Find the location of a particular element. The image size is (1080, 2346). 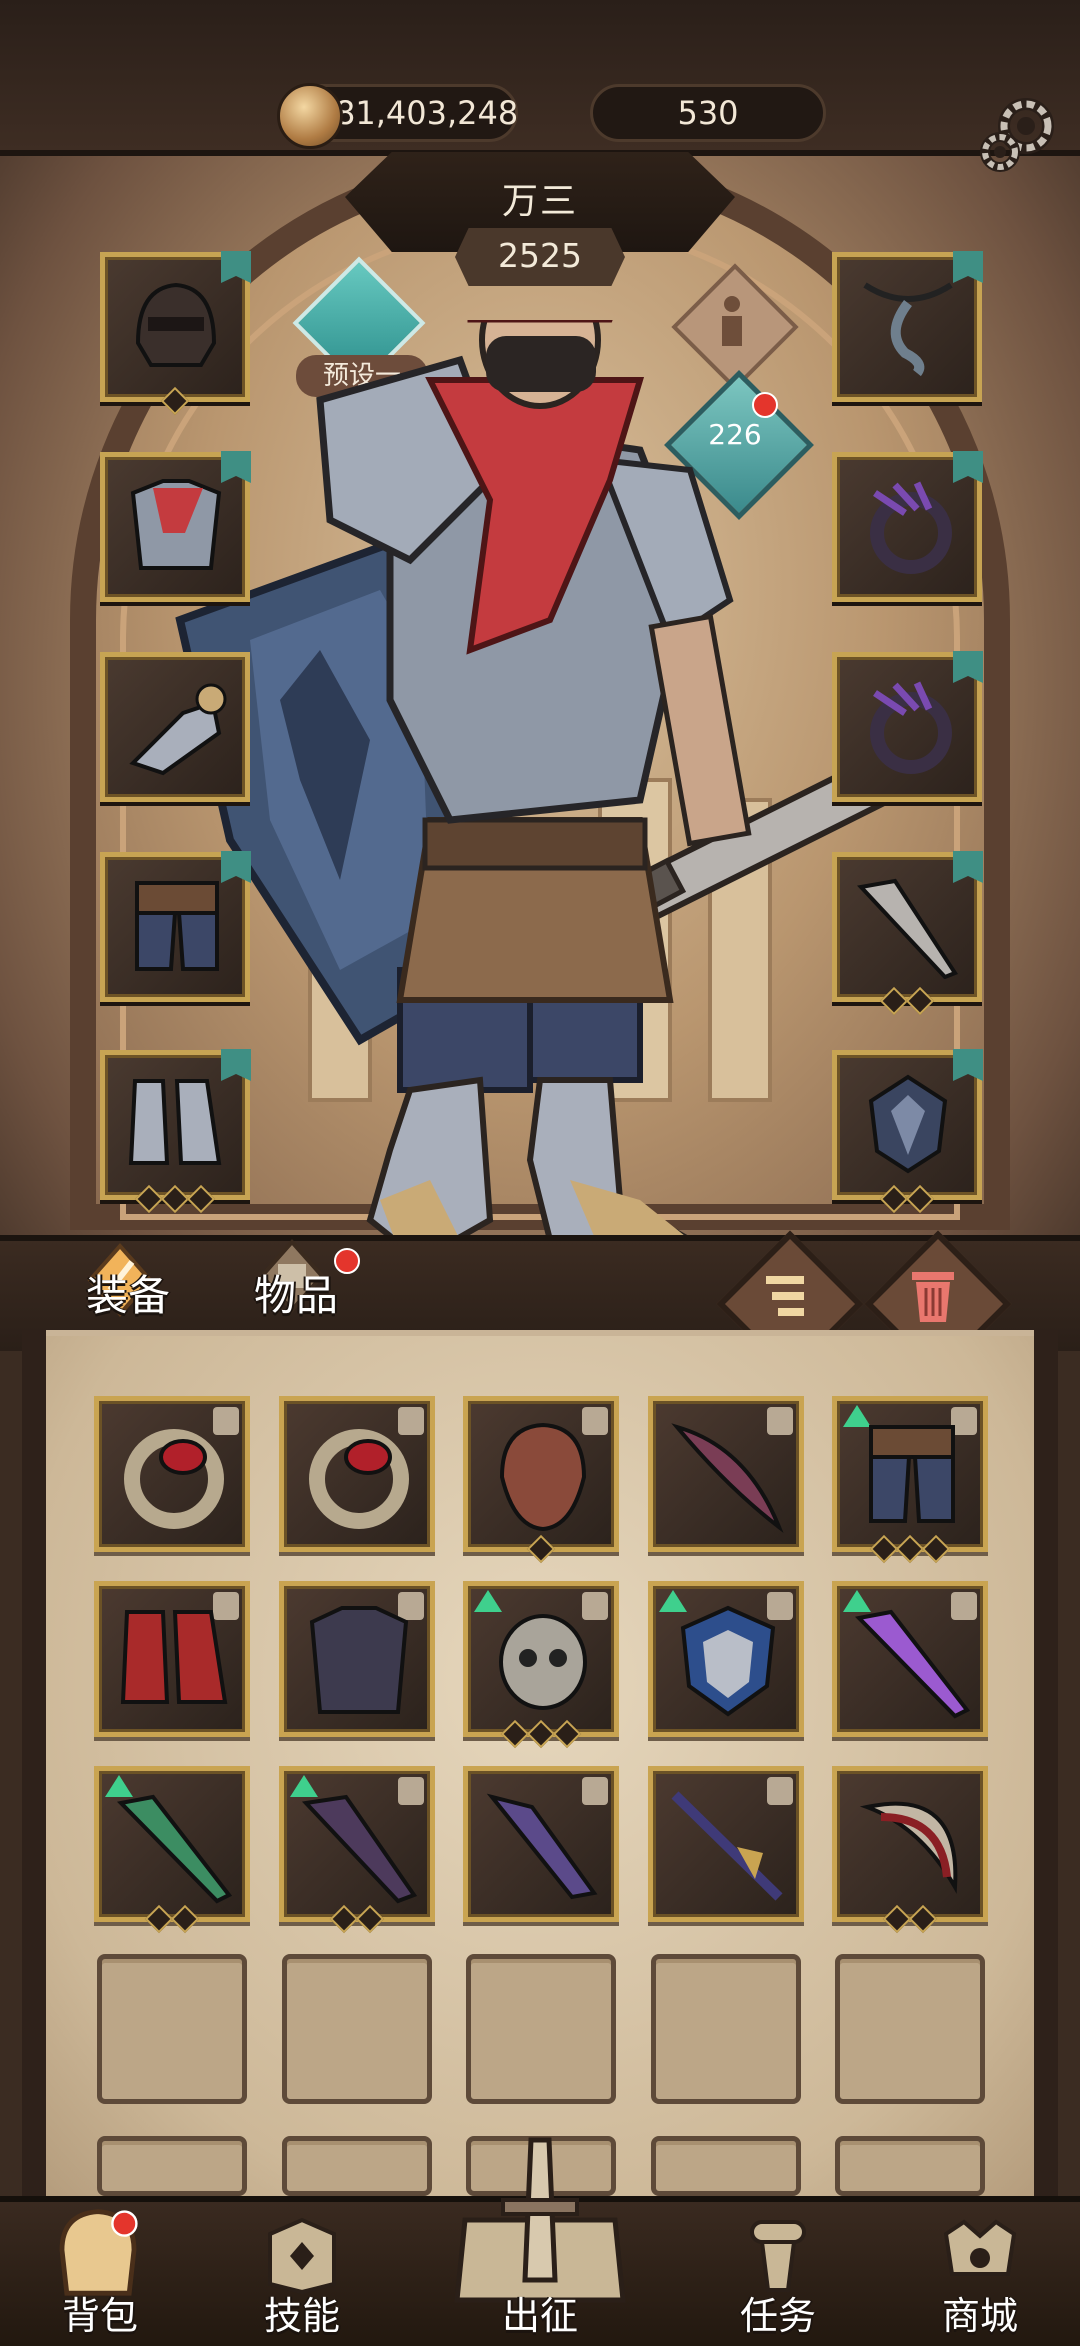

dagger-icon is located at coordinates (542, 1846).